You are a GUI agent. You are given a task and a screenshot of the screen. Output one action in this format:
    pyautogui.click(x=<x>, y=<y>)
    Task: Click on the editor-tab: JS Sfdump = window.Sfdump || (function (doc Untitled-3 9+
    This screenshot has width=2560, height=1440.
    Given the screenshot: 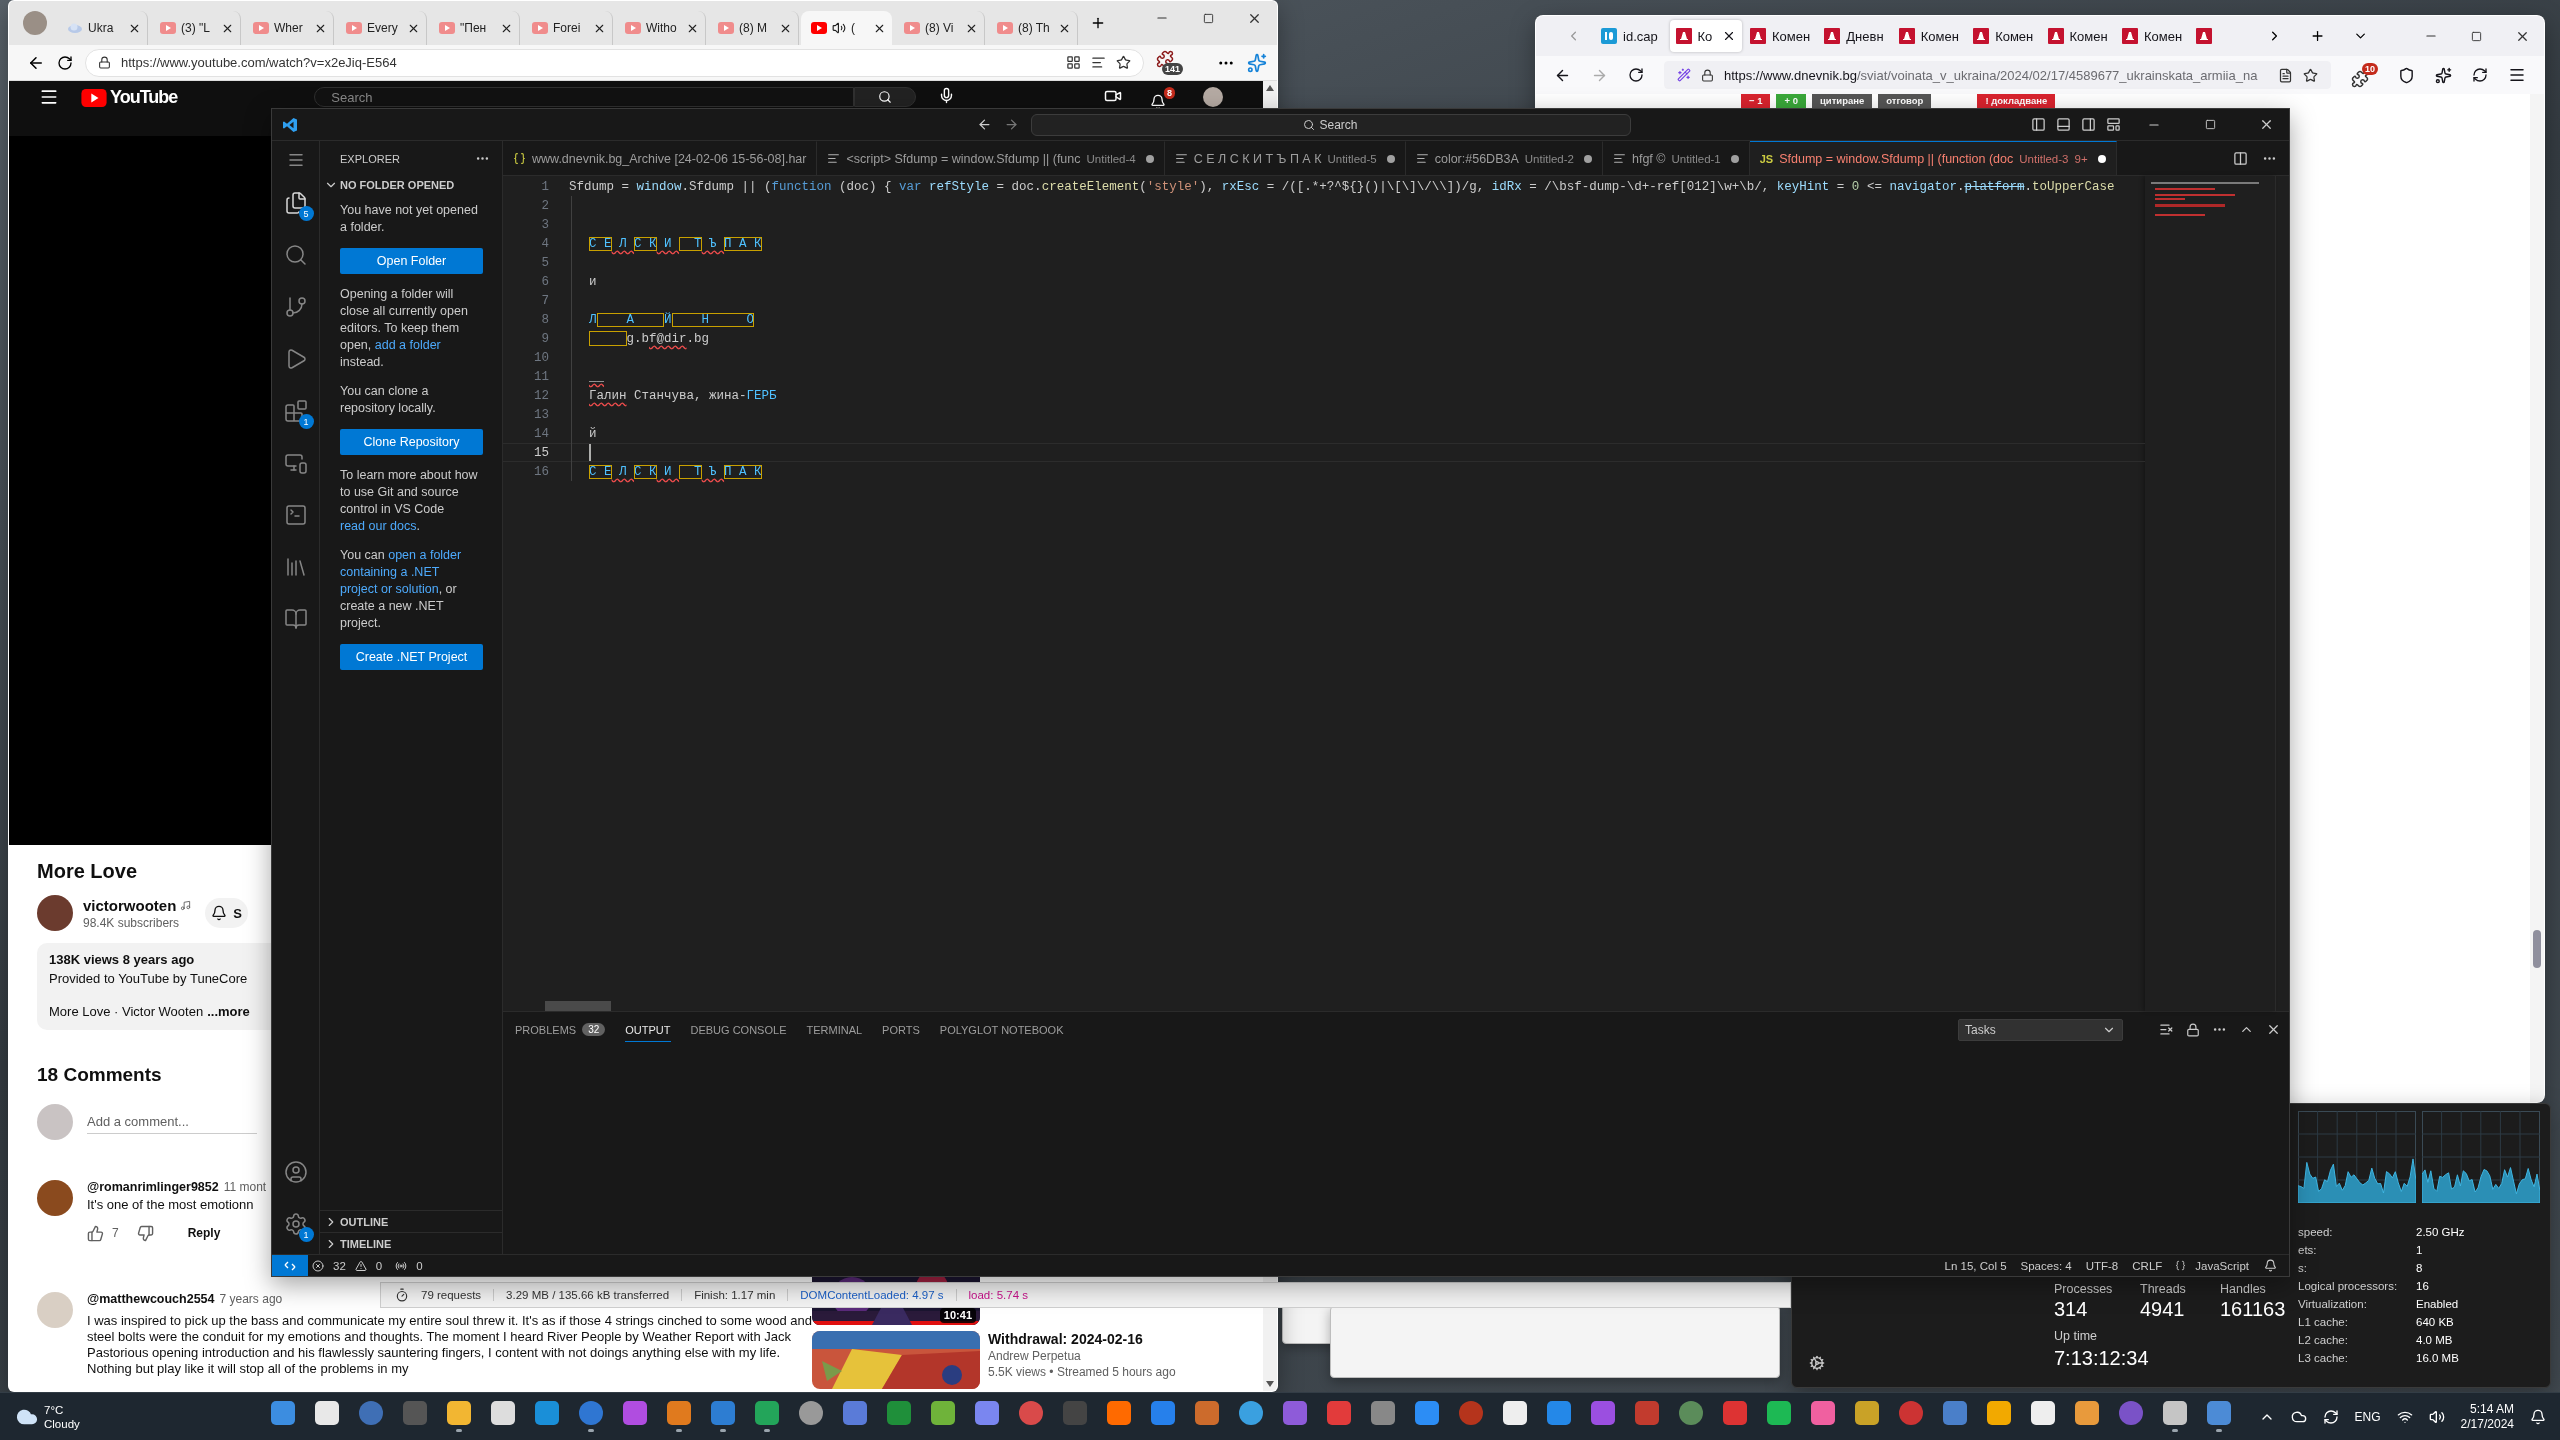 What is the action you would take?
    pyautogui.click(x=1933, y=158)
    